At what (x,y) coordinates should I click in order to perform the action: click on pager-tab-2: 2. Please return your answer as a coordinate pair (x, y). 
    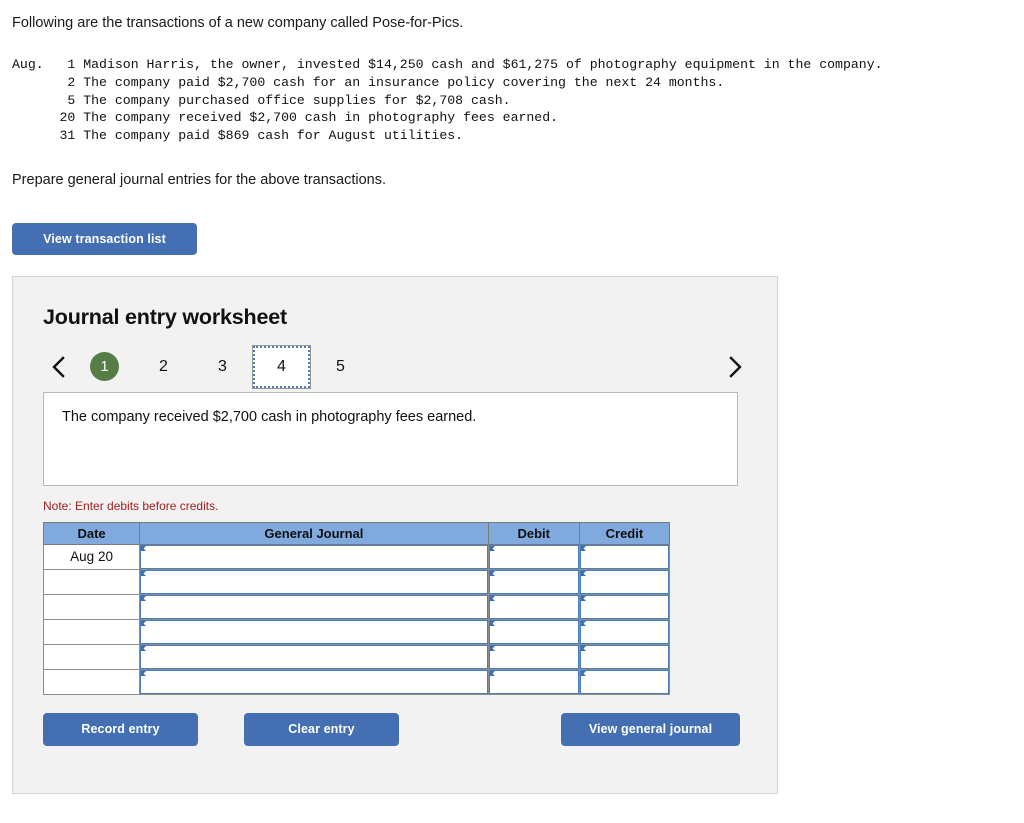
    Looking at the image, I should click on (163, 367).